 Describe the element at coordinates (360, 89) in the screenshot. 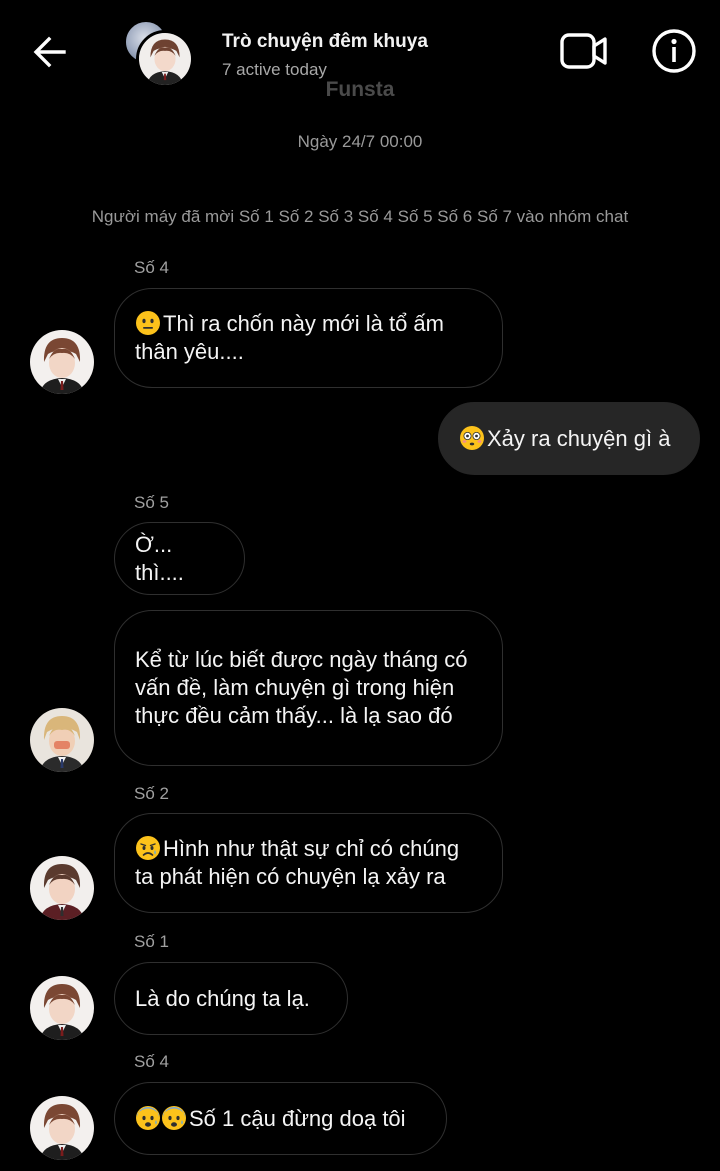

I see `watermark: Funsta` at that location.